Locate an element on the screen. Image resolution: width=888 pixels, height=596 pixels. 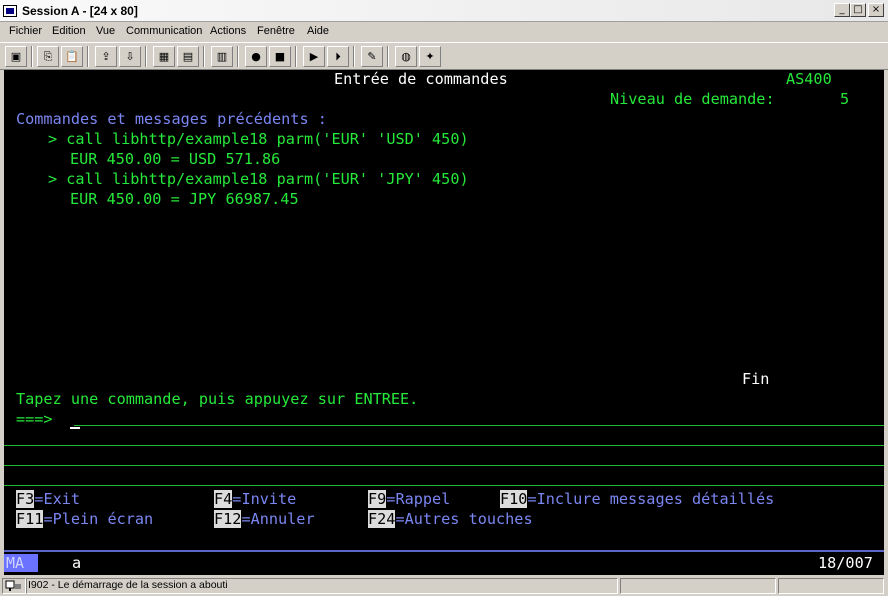
fkey-f3: F3=Exit is located at coordinates (48, 499).